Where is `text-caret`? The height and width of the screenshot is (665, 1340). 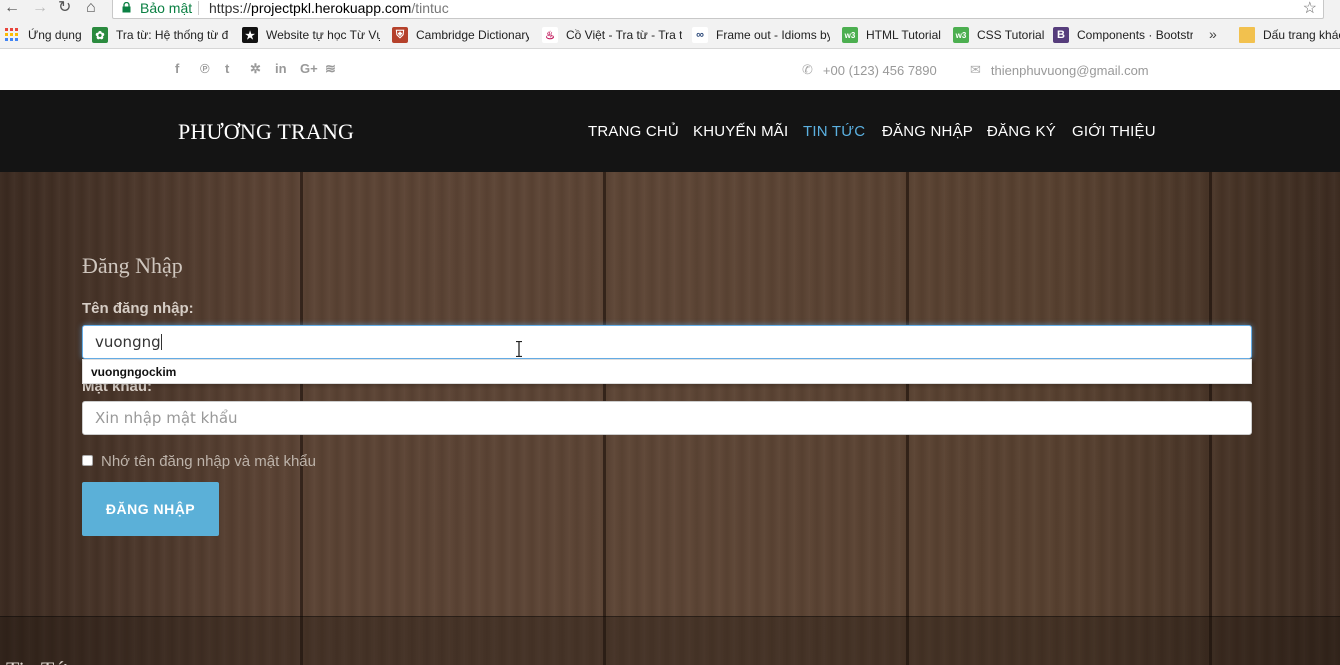
text-caret is located at coordinates (161, 342).